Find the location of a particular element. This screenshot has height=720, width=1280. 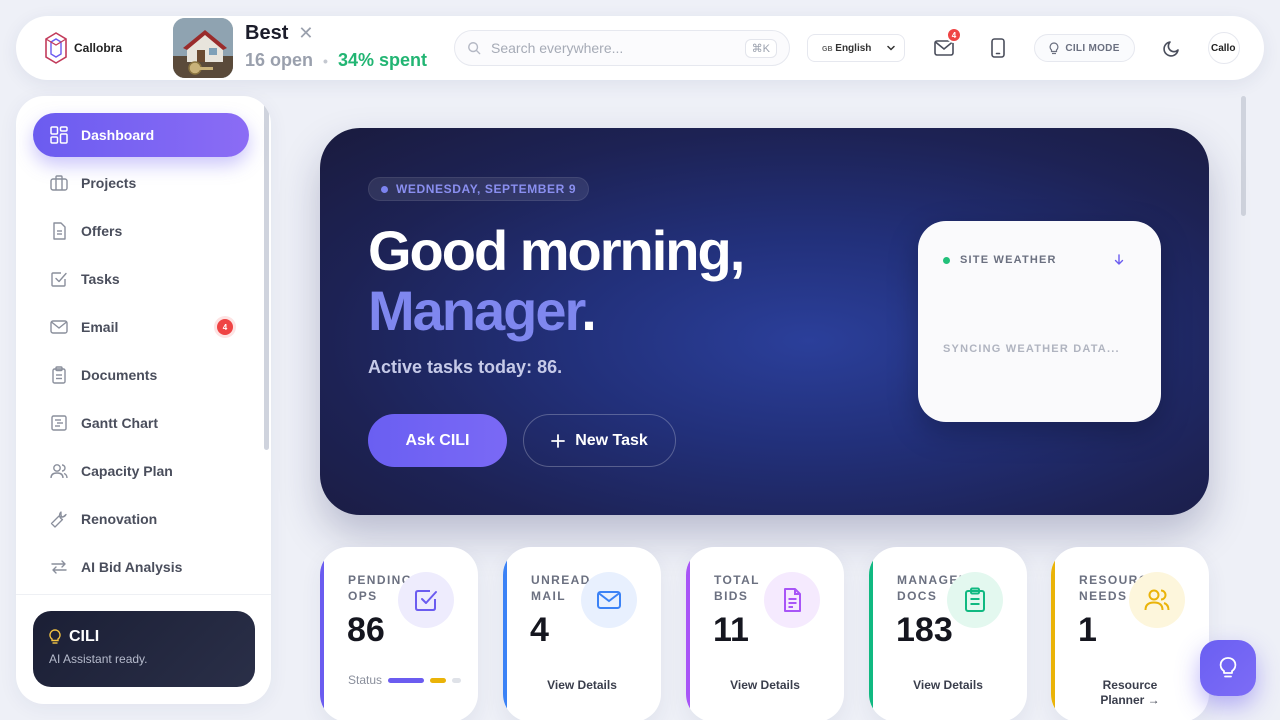

cili-title-text: CILI is located at coordinates (84, 636).